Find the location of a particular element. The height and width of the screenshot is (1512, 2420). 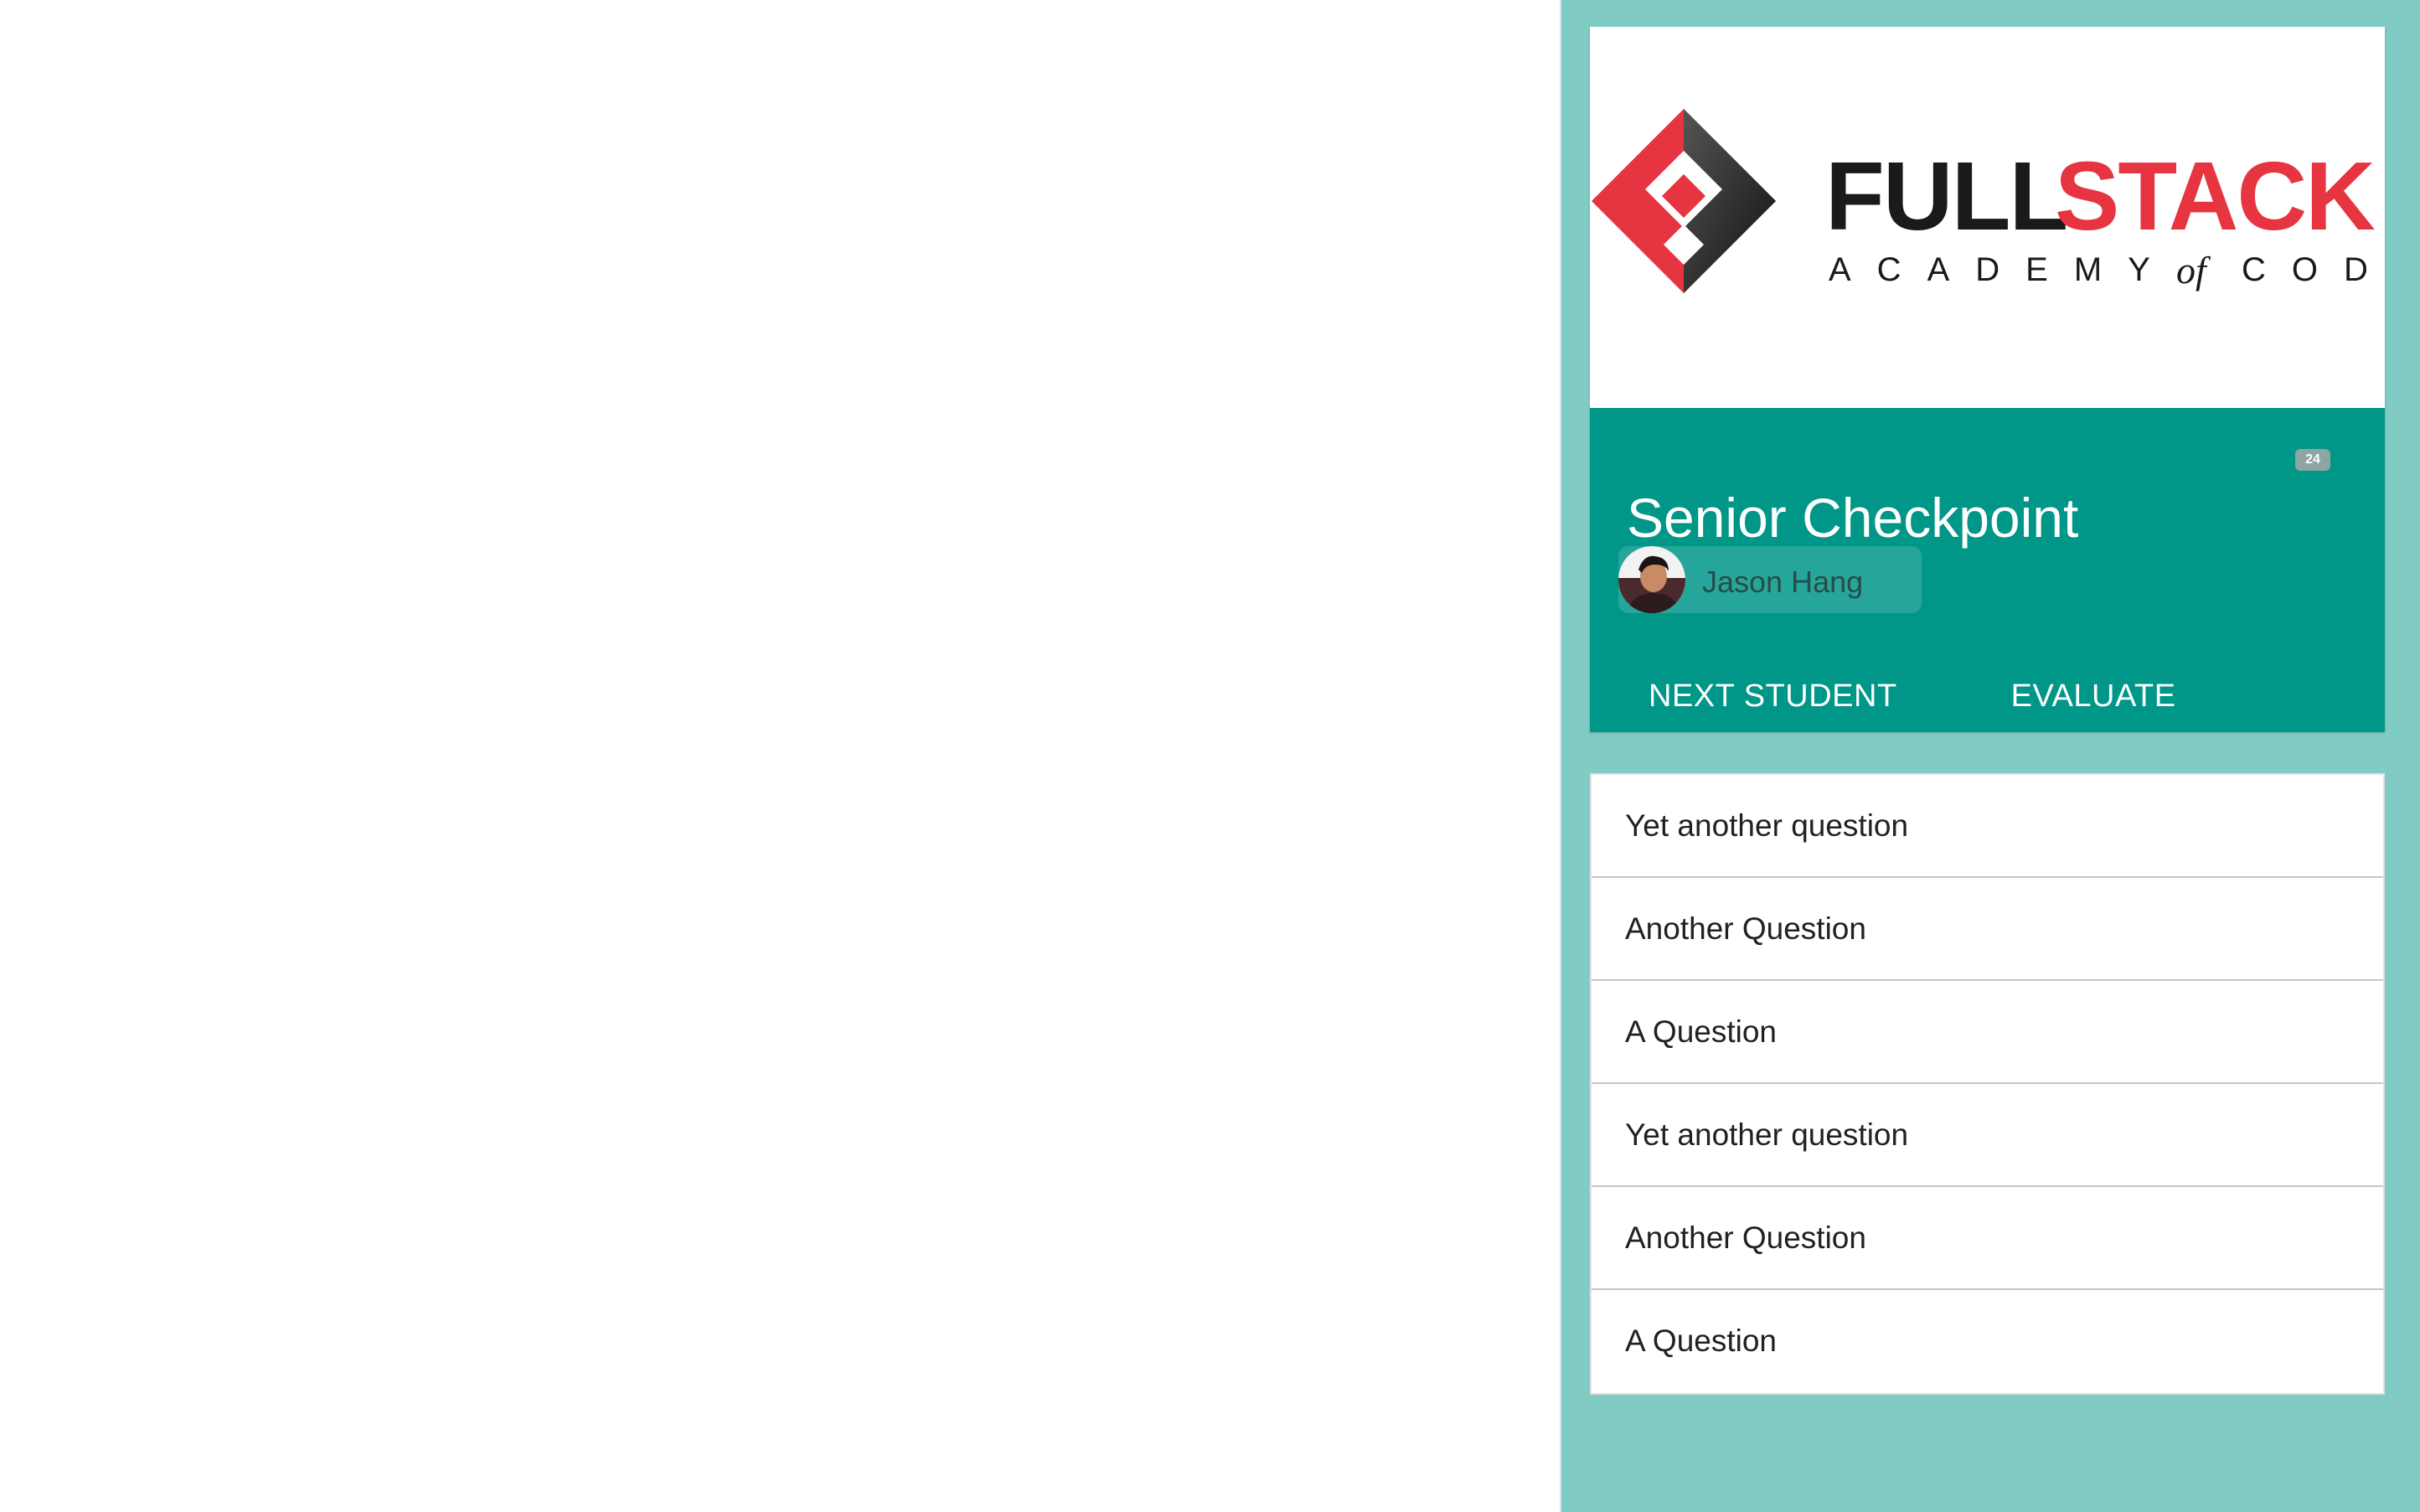

wordmark-stack-text: STACK is located at coordinates (2215, 196).